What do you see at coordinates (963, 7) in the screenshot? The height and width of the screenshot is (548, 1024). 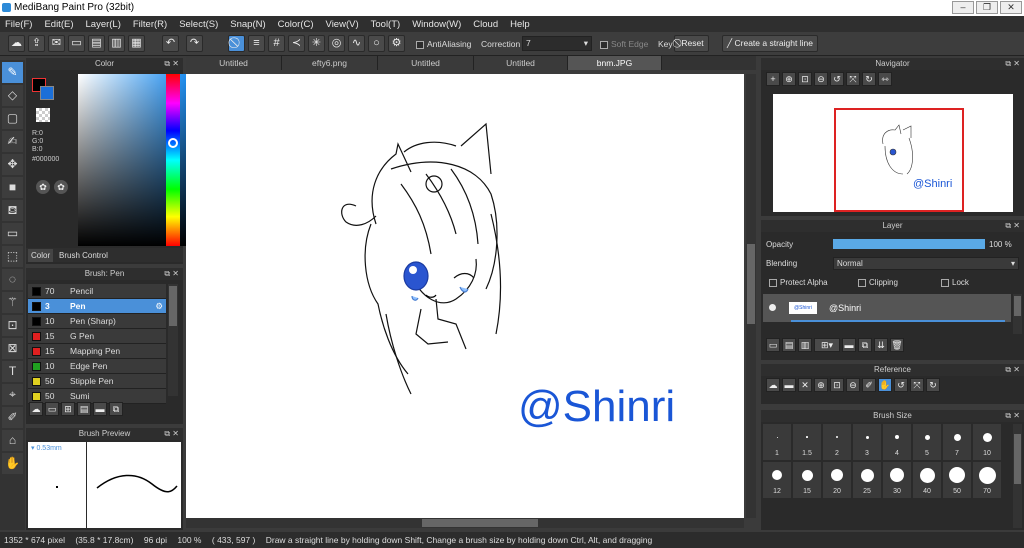 I see `minimize-button: –` at bounding box center [963, 7].